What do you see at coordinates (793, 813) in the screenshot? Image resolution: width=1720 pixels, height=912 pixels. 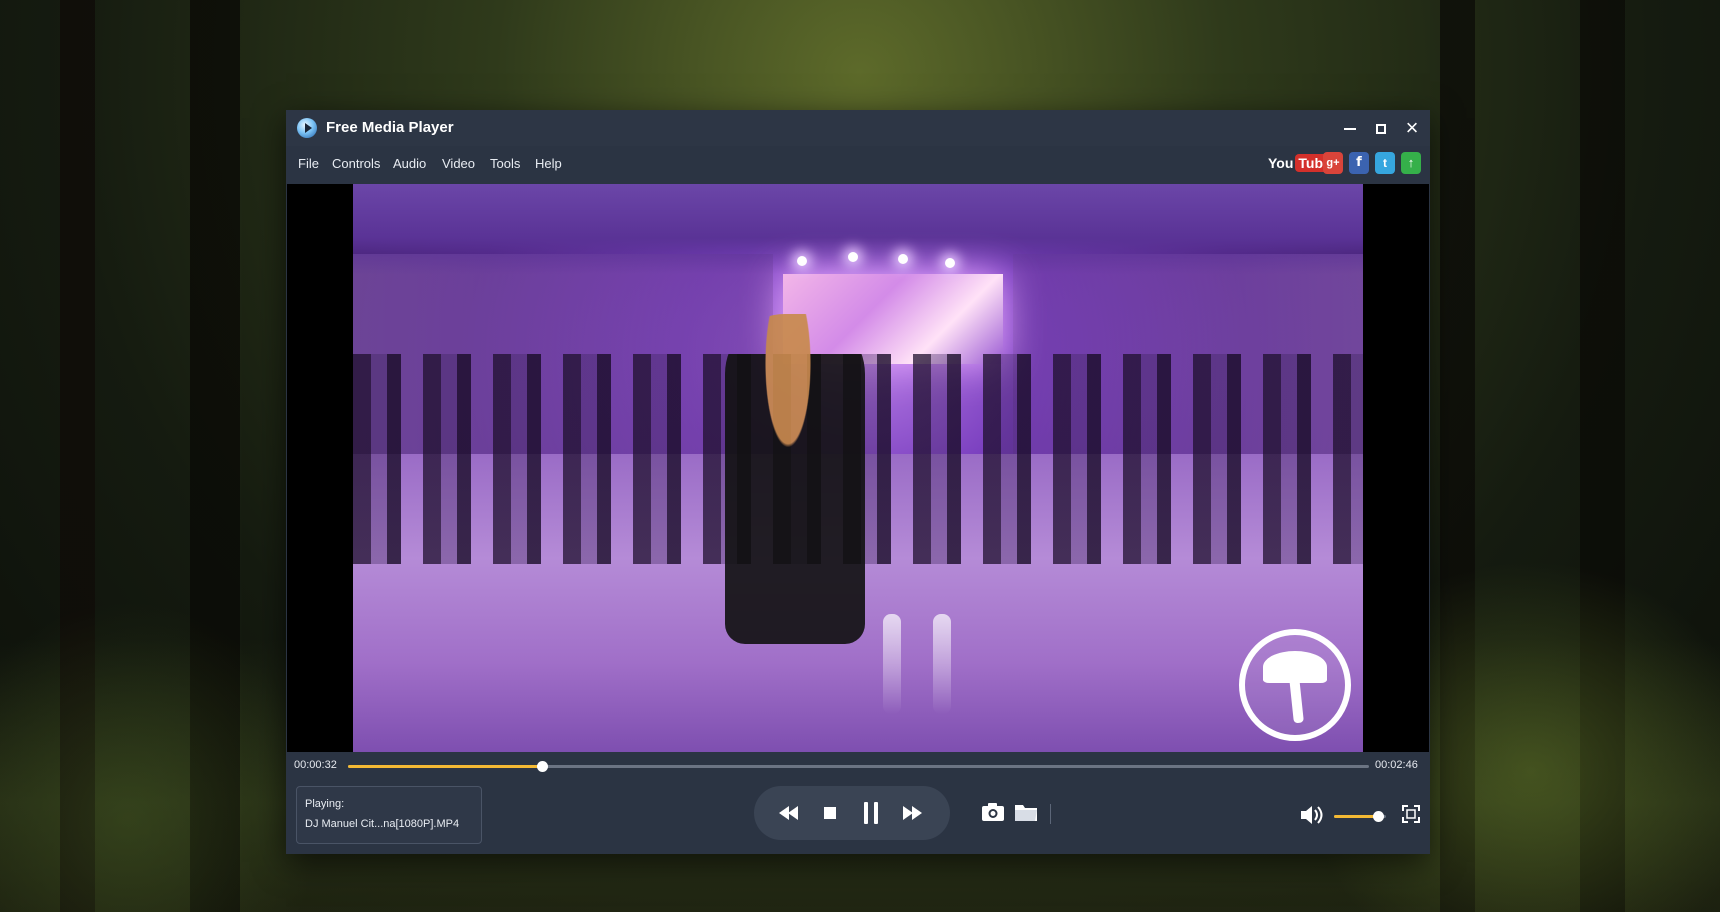 I see `rewind-icon` at bounding box center [793, 813].